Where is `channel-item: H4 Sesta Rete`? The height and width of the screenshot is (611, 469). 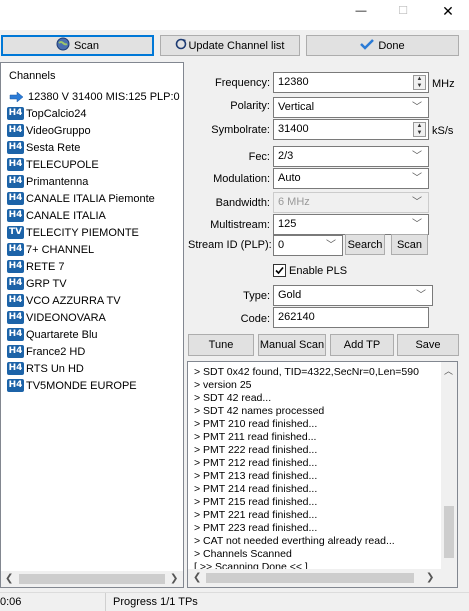 channel-item: H4 Sesta Rete is located at coordinates (43, 147).